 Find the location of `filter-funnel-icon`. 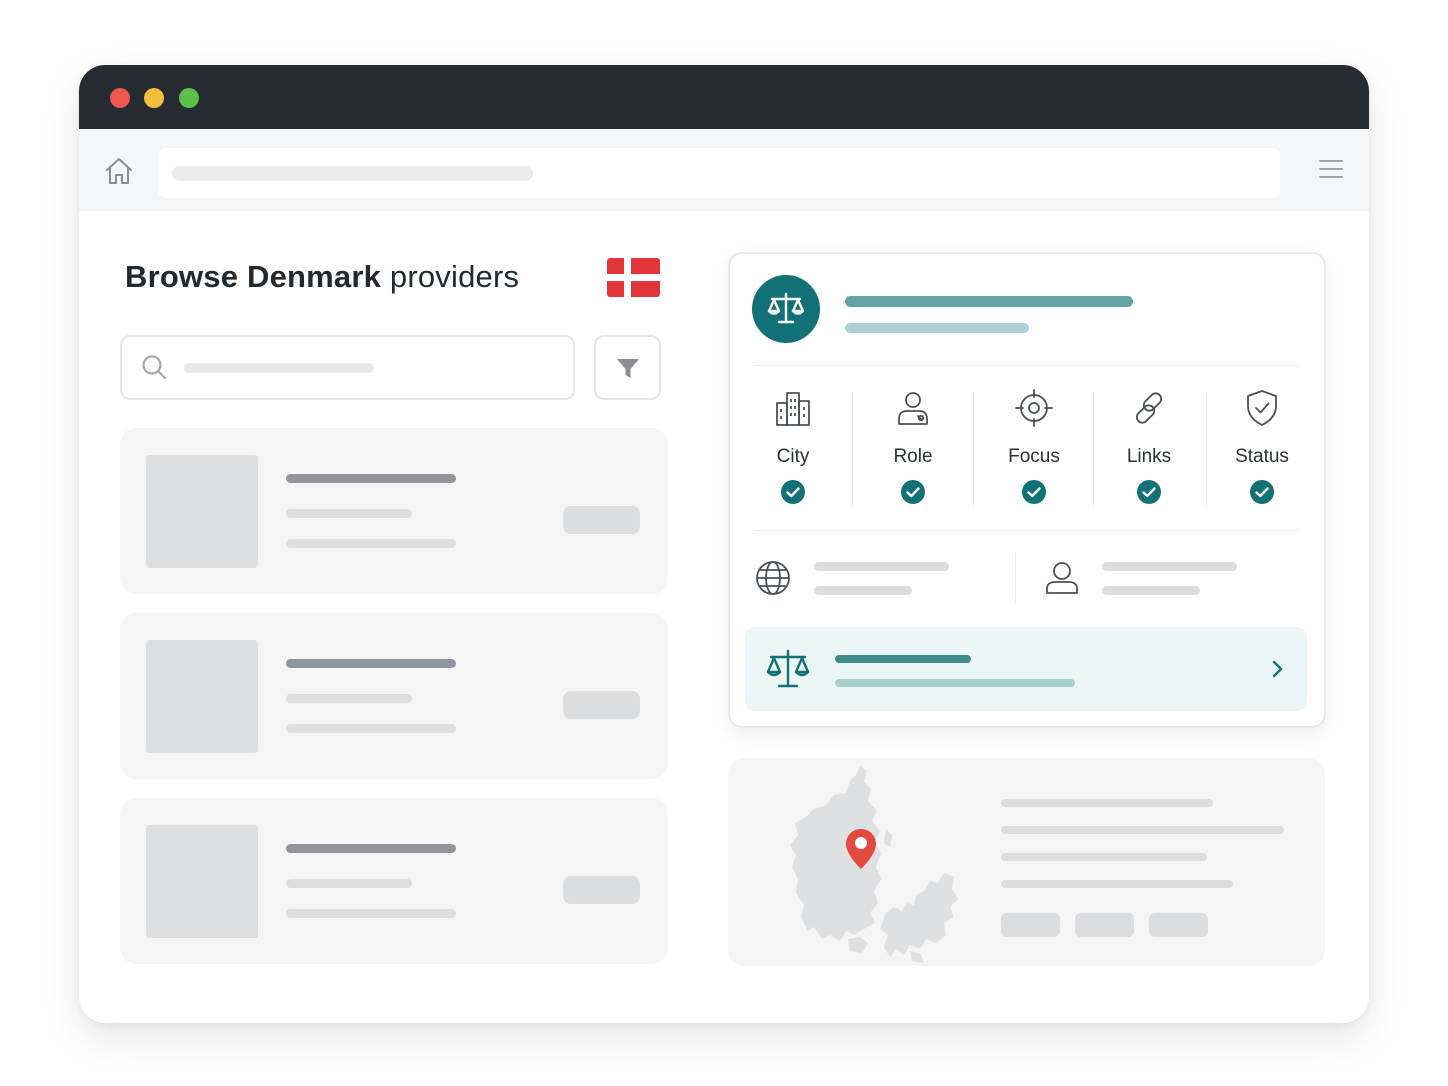

filter-funnel-icon is located at coordinates (628, 368).